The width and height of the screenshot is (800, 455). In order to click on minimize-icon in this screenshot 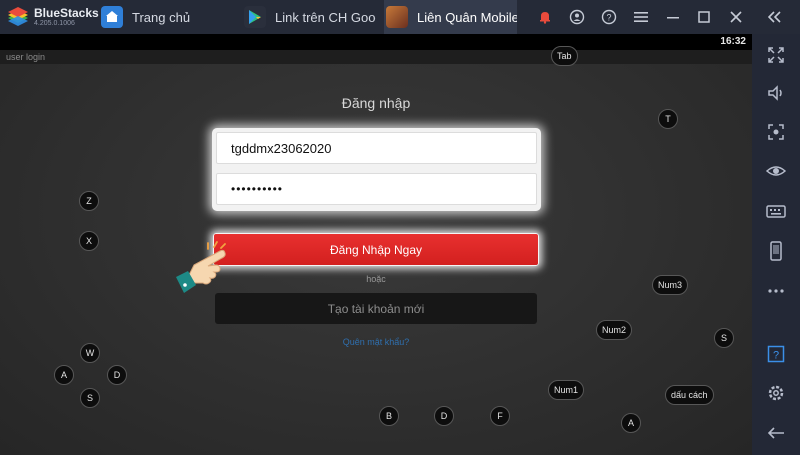, I will do `click(673, 17)`.